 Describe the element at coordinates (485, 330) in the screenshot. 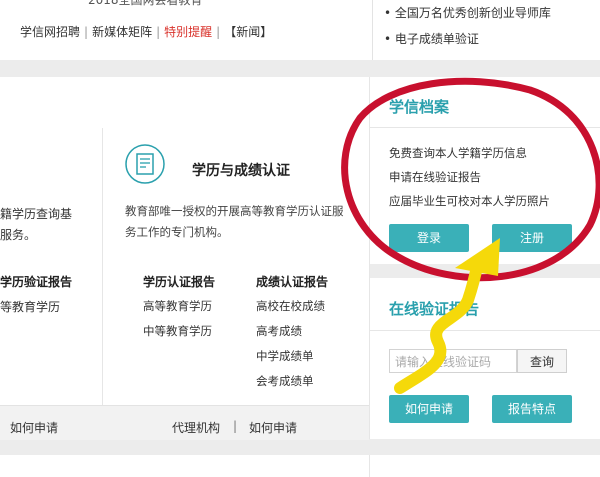

I see `verify-title-divider` at that location.